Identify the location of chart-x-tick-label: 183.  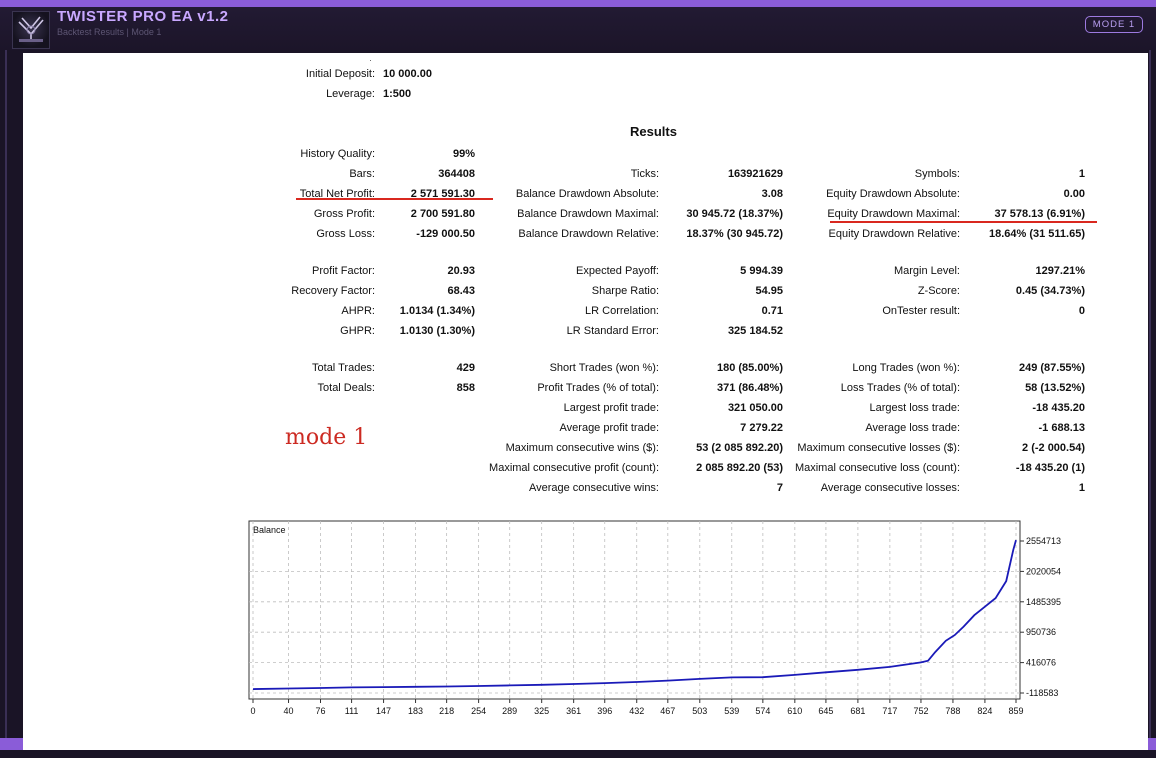
(415, 711).